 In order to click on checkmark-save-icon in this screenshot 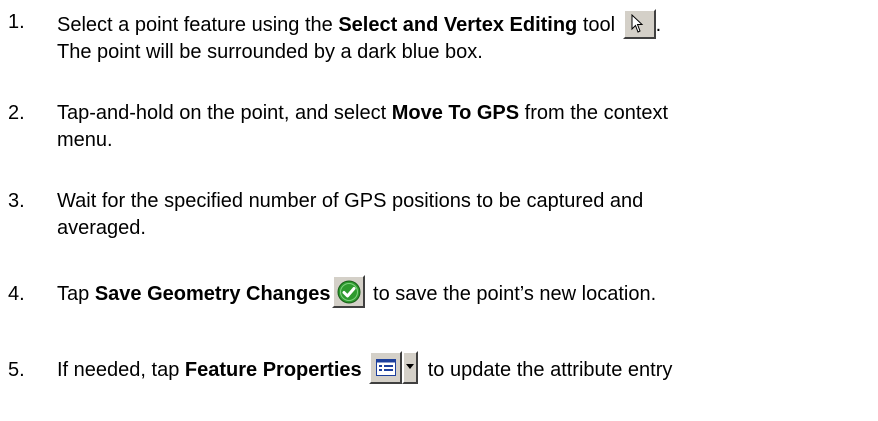, I will do `click(349, 292)`.